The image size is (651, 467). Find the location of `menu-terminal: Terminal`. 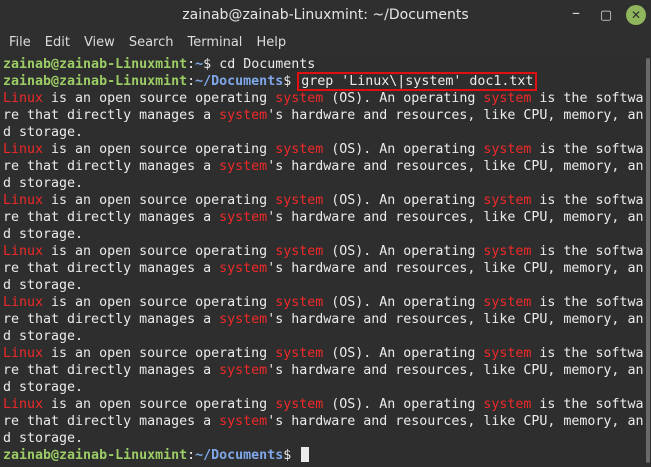

menu-terminal: Terminal is located at coordinates (214, 43).